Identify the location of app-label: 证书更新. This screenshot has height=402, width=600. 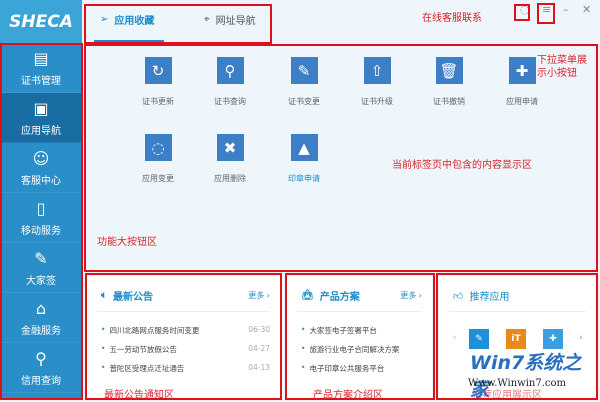
(158, 101).